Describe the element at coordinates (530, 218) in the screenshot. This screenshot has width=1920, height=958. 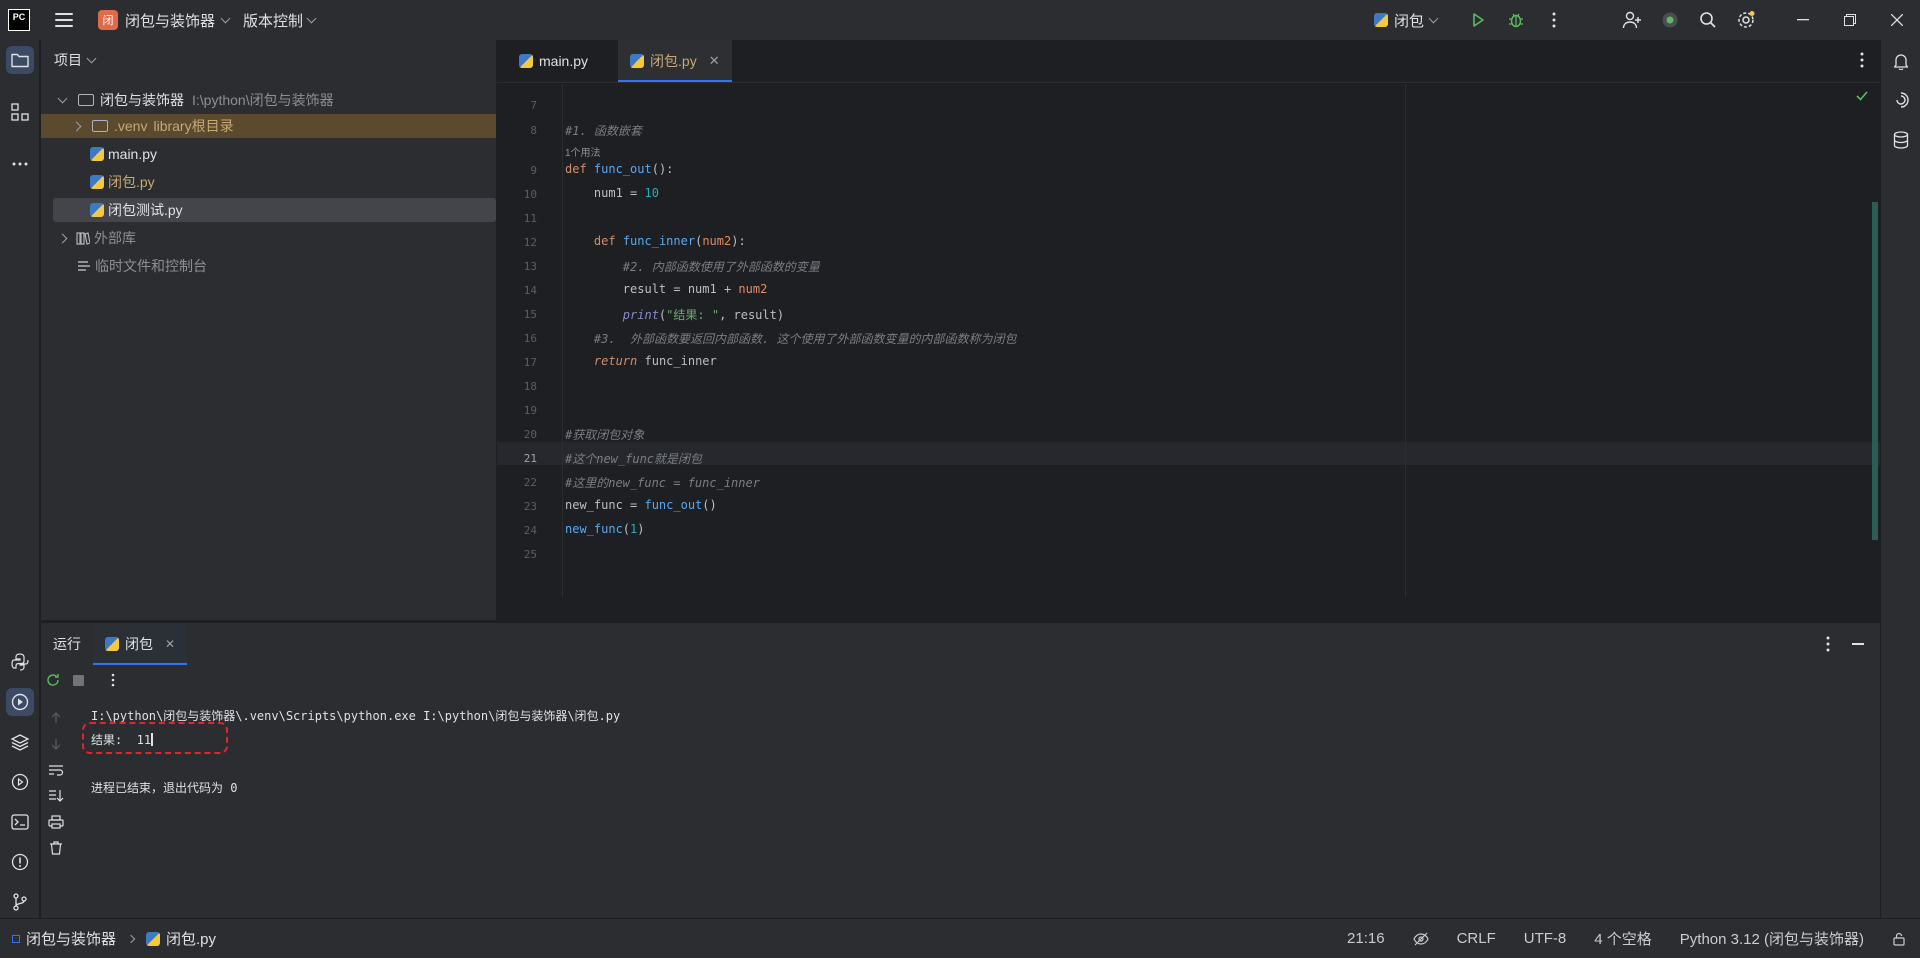
I see `line-number: 11` at that location.